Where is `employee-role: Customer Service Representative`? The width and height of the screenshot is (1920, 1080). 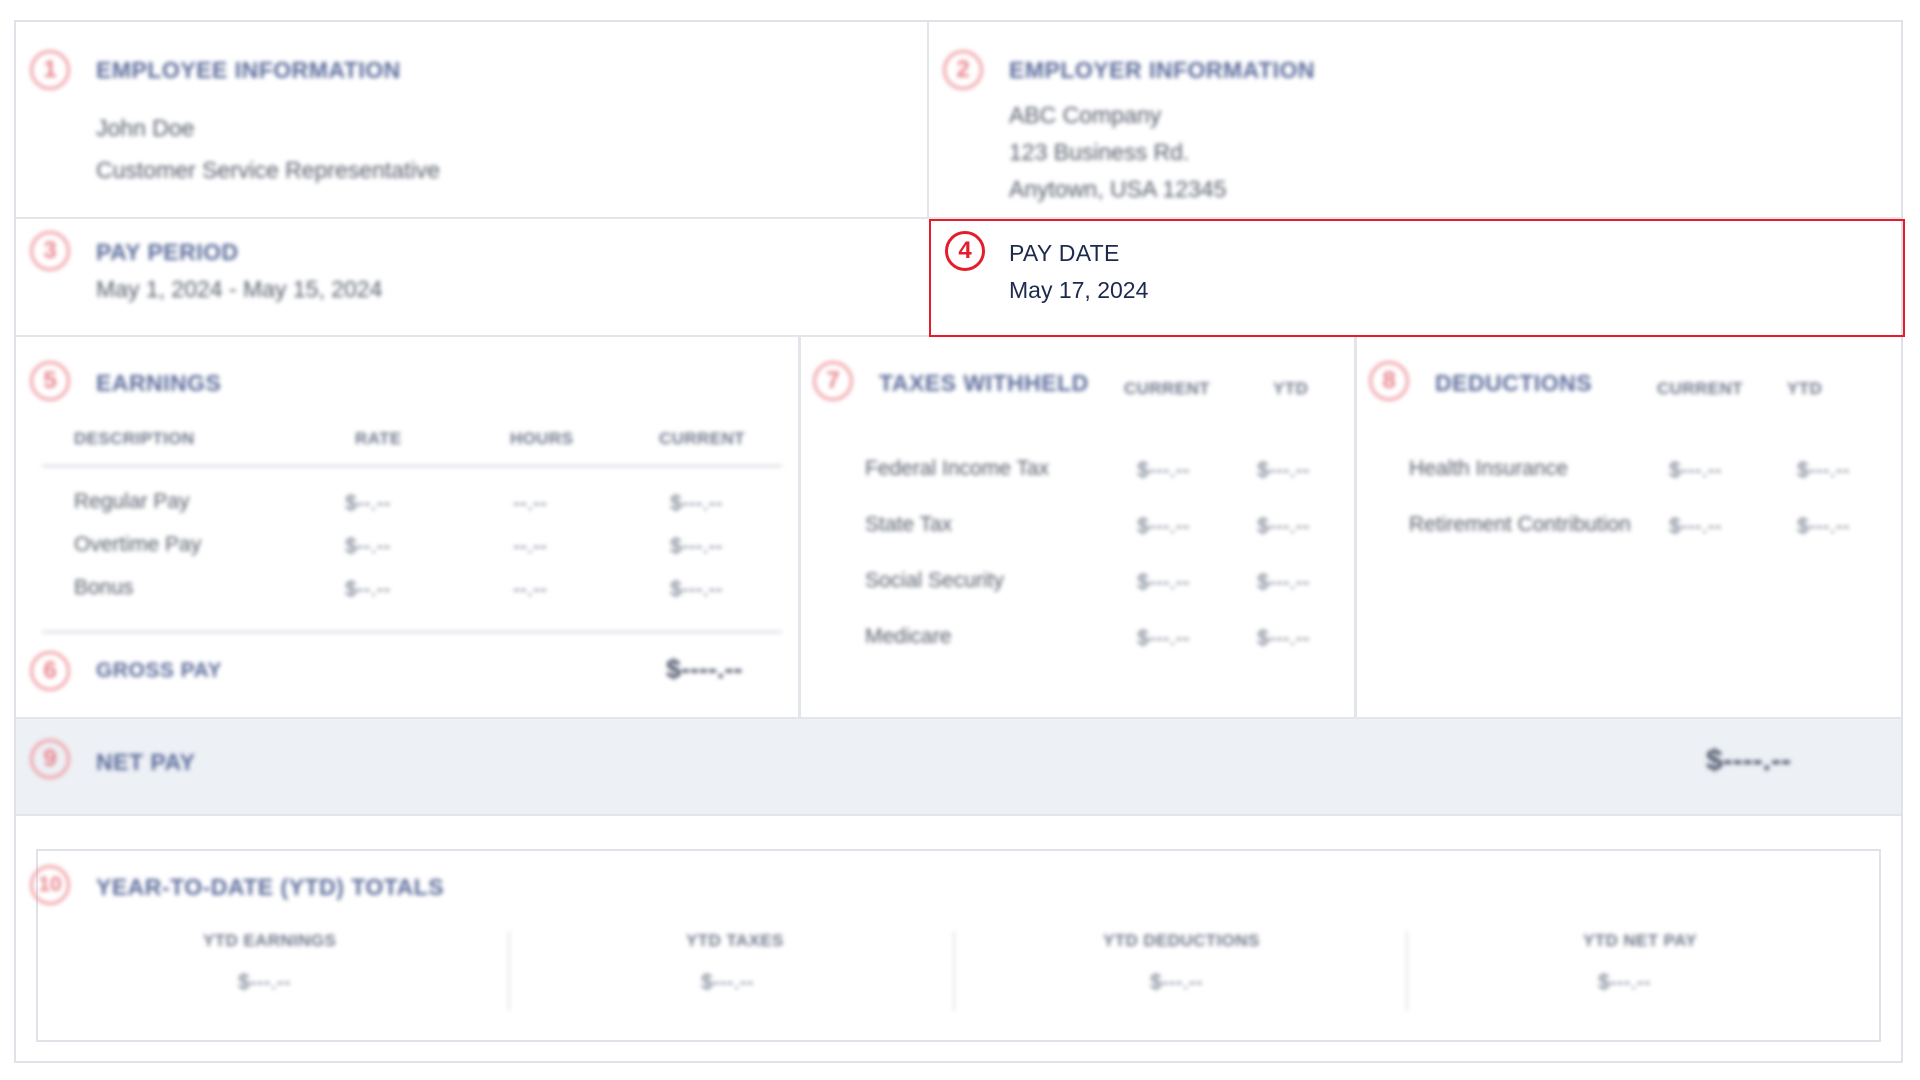 employee-role: Customer Service Representative is located at coordinates (268, 170).